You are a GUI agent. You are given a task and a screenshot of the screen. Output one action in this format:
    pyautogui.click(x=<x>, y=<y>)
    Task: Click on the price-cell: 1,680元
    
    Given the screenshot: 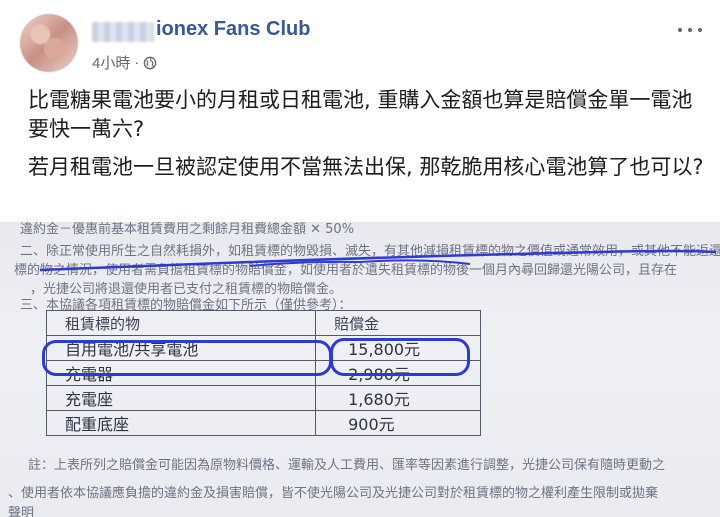 What is the action you would take?
    pyautogui.click(x=398, y=398)
    